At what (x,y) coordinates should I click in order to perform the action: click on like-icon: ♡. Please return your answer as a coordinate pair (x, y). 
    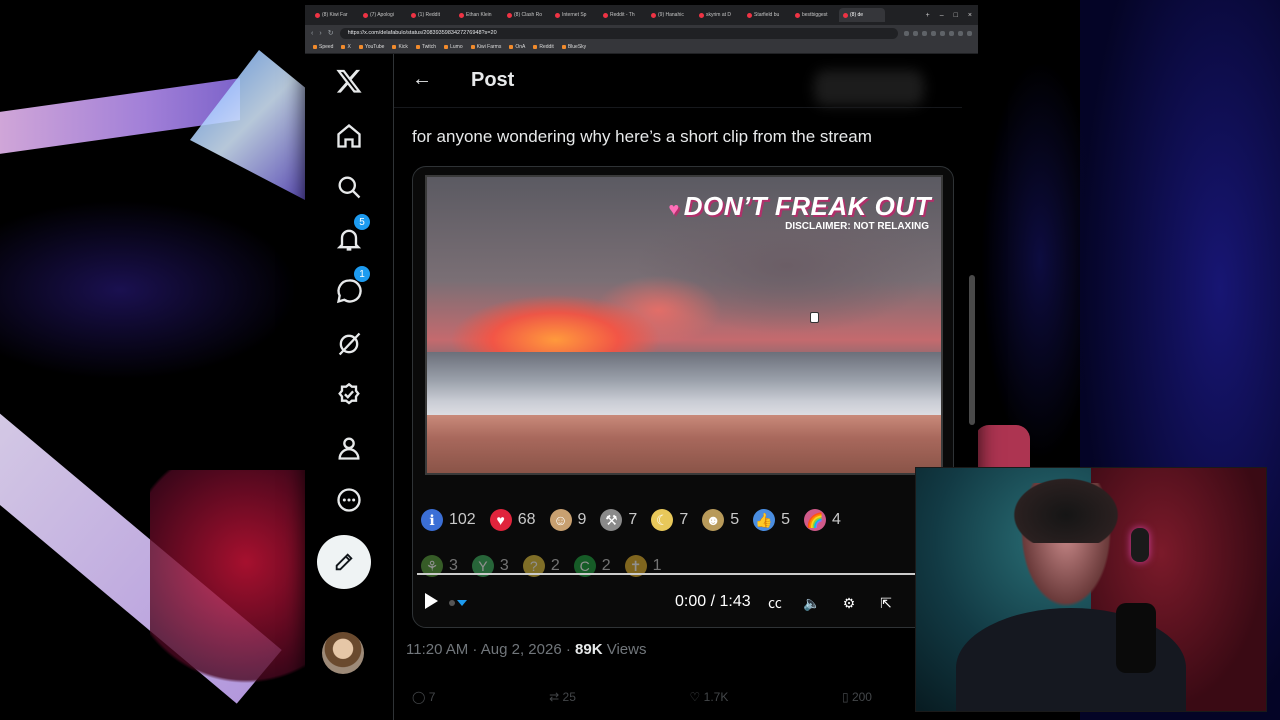
    Looking at the image, I should click on (696, 697).